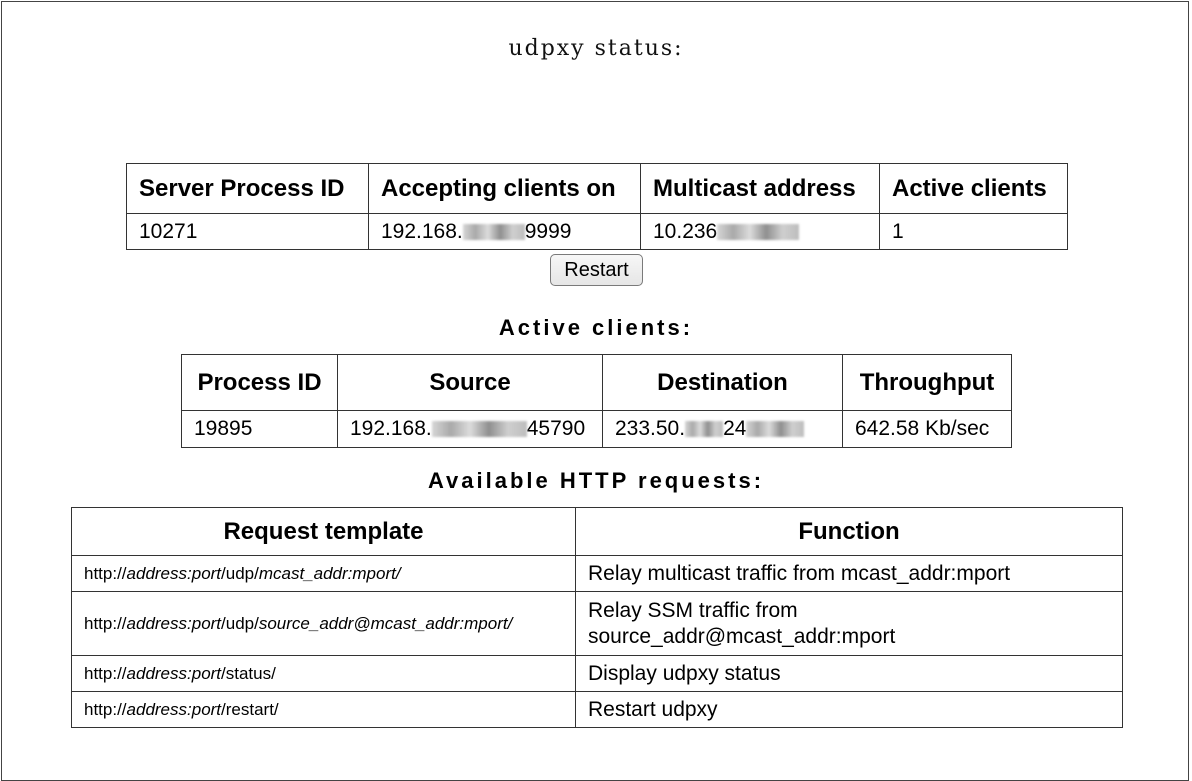 This screenshot has height=781, width=1192. Describe the element at coordinates (849, 531) in the screenshot. I see `col-function: Function` at that location.